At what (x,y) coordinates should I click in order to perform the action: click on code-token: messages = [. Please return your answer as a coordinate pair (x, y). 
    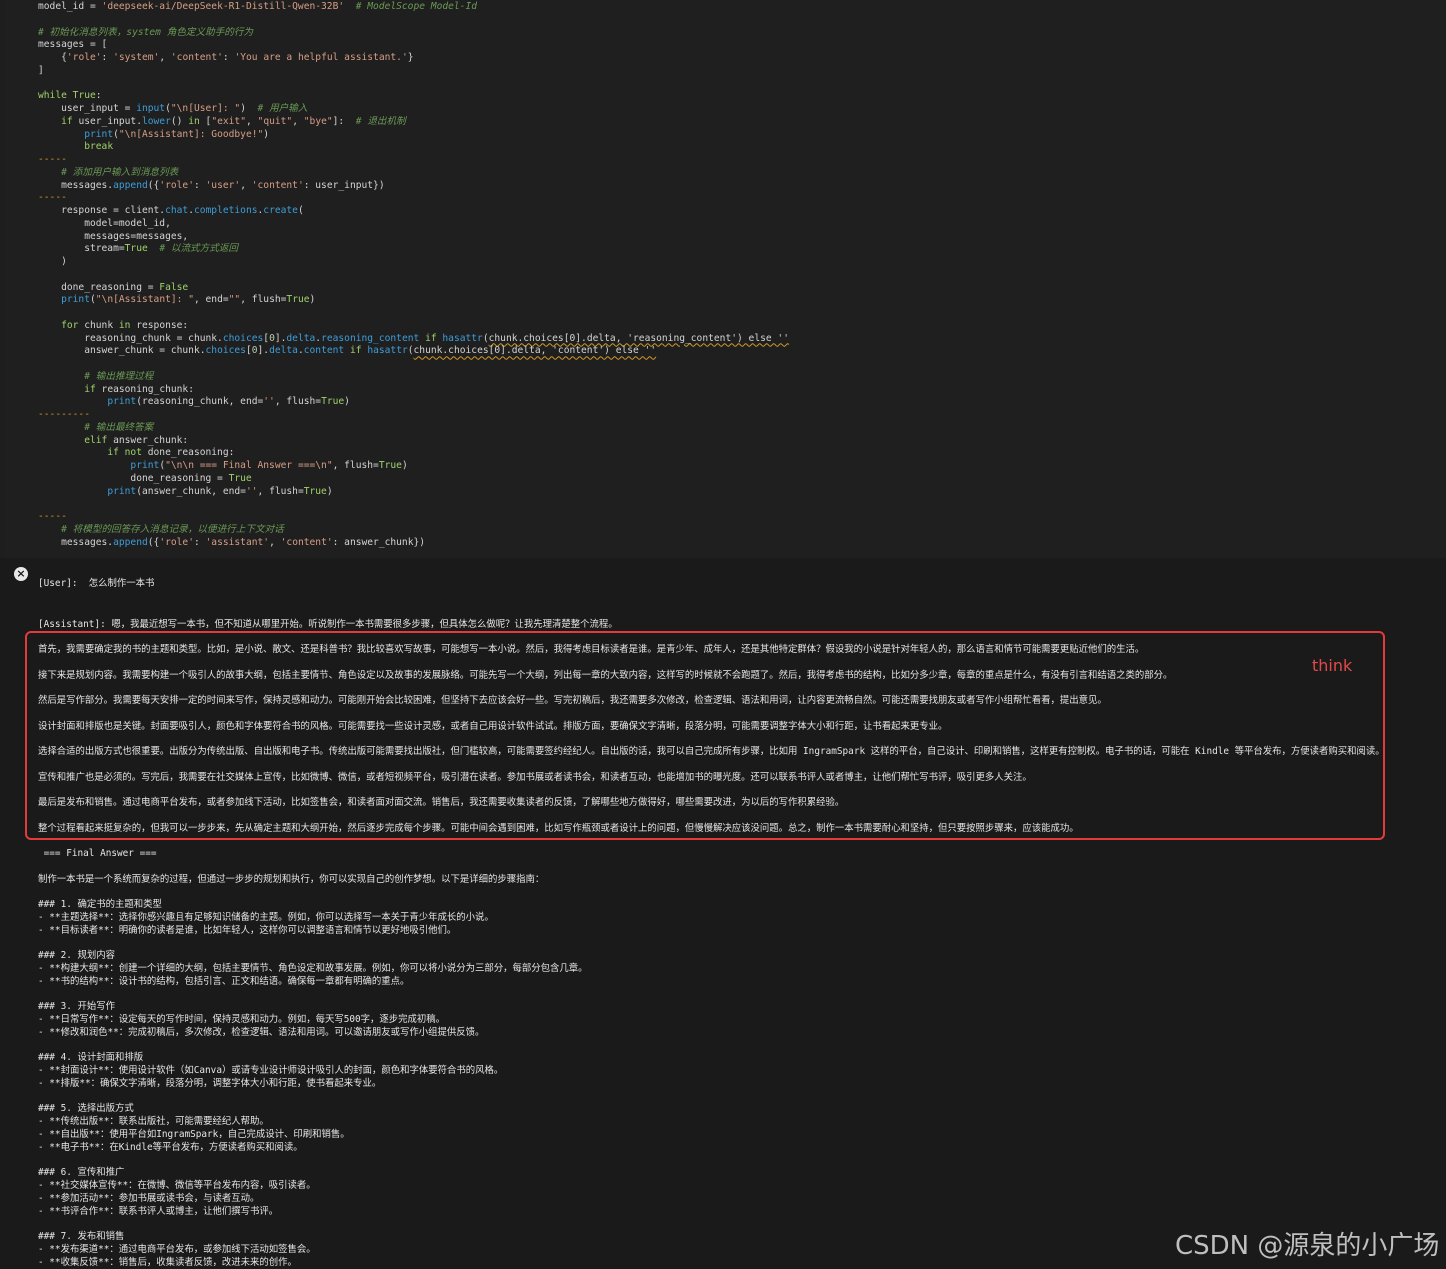
    Looking at the image, I should click on (73, 45).